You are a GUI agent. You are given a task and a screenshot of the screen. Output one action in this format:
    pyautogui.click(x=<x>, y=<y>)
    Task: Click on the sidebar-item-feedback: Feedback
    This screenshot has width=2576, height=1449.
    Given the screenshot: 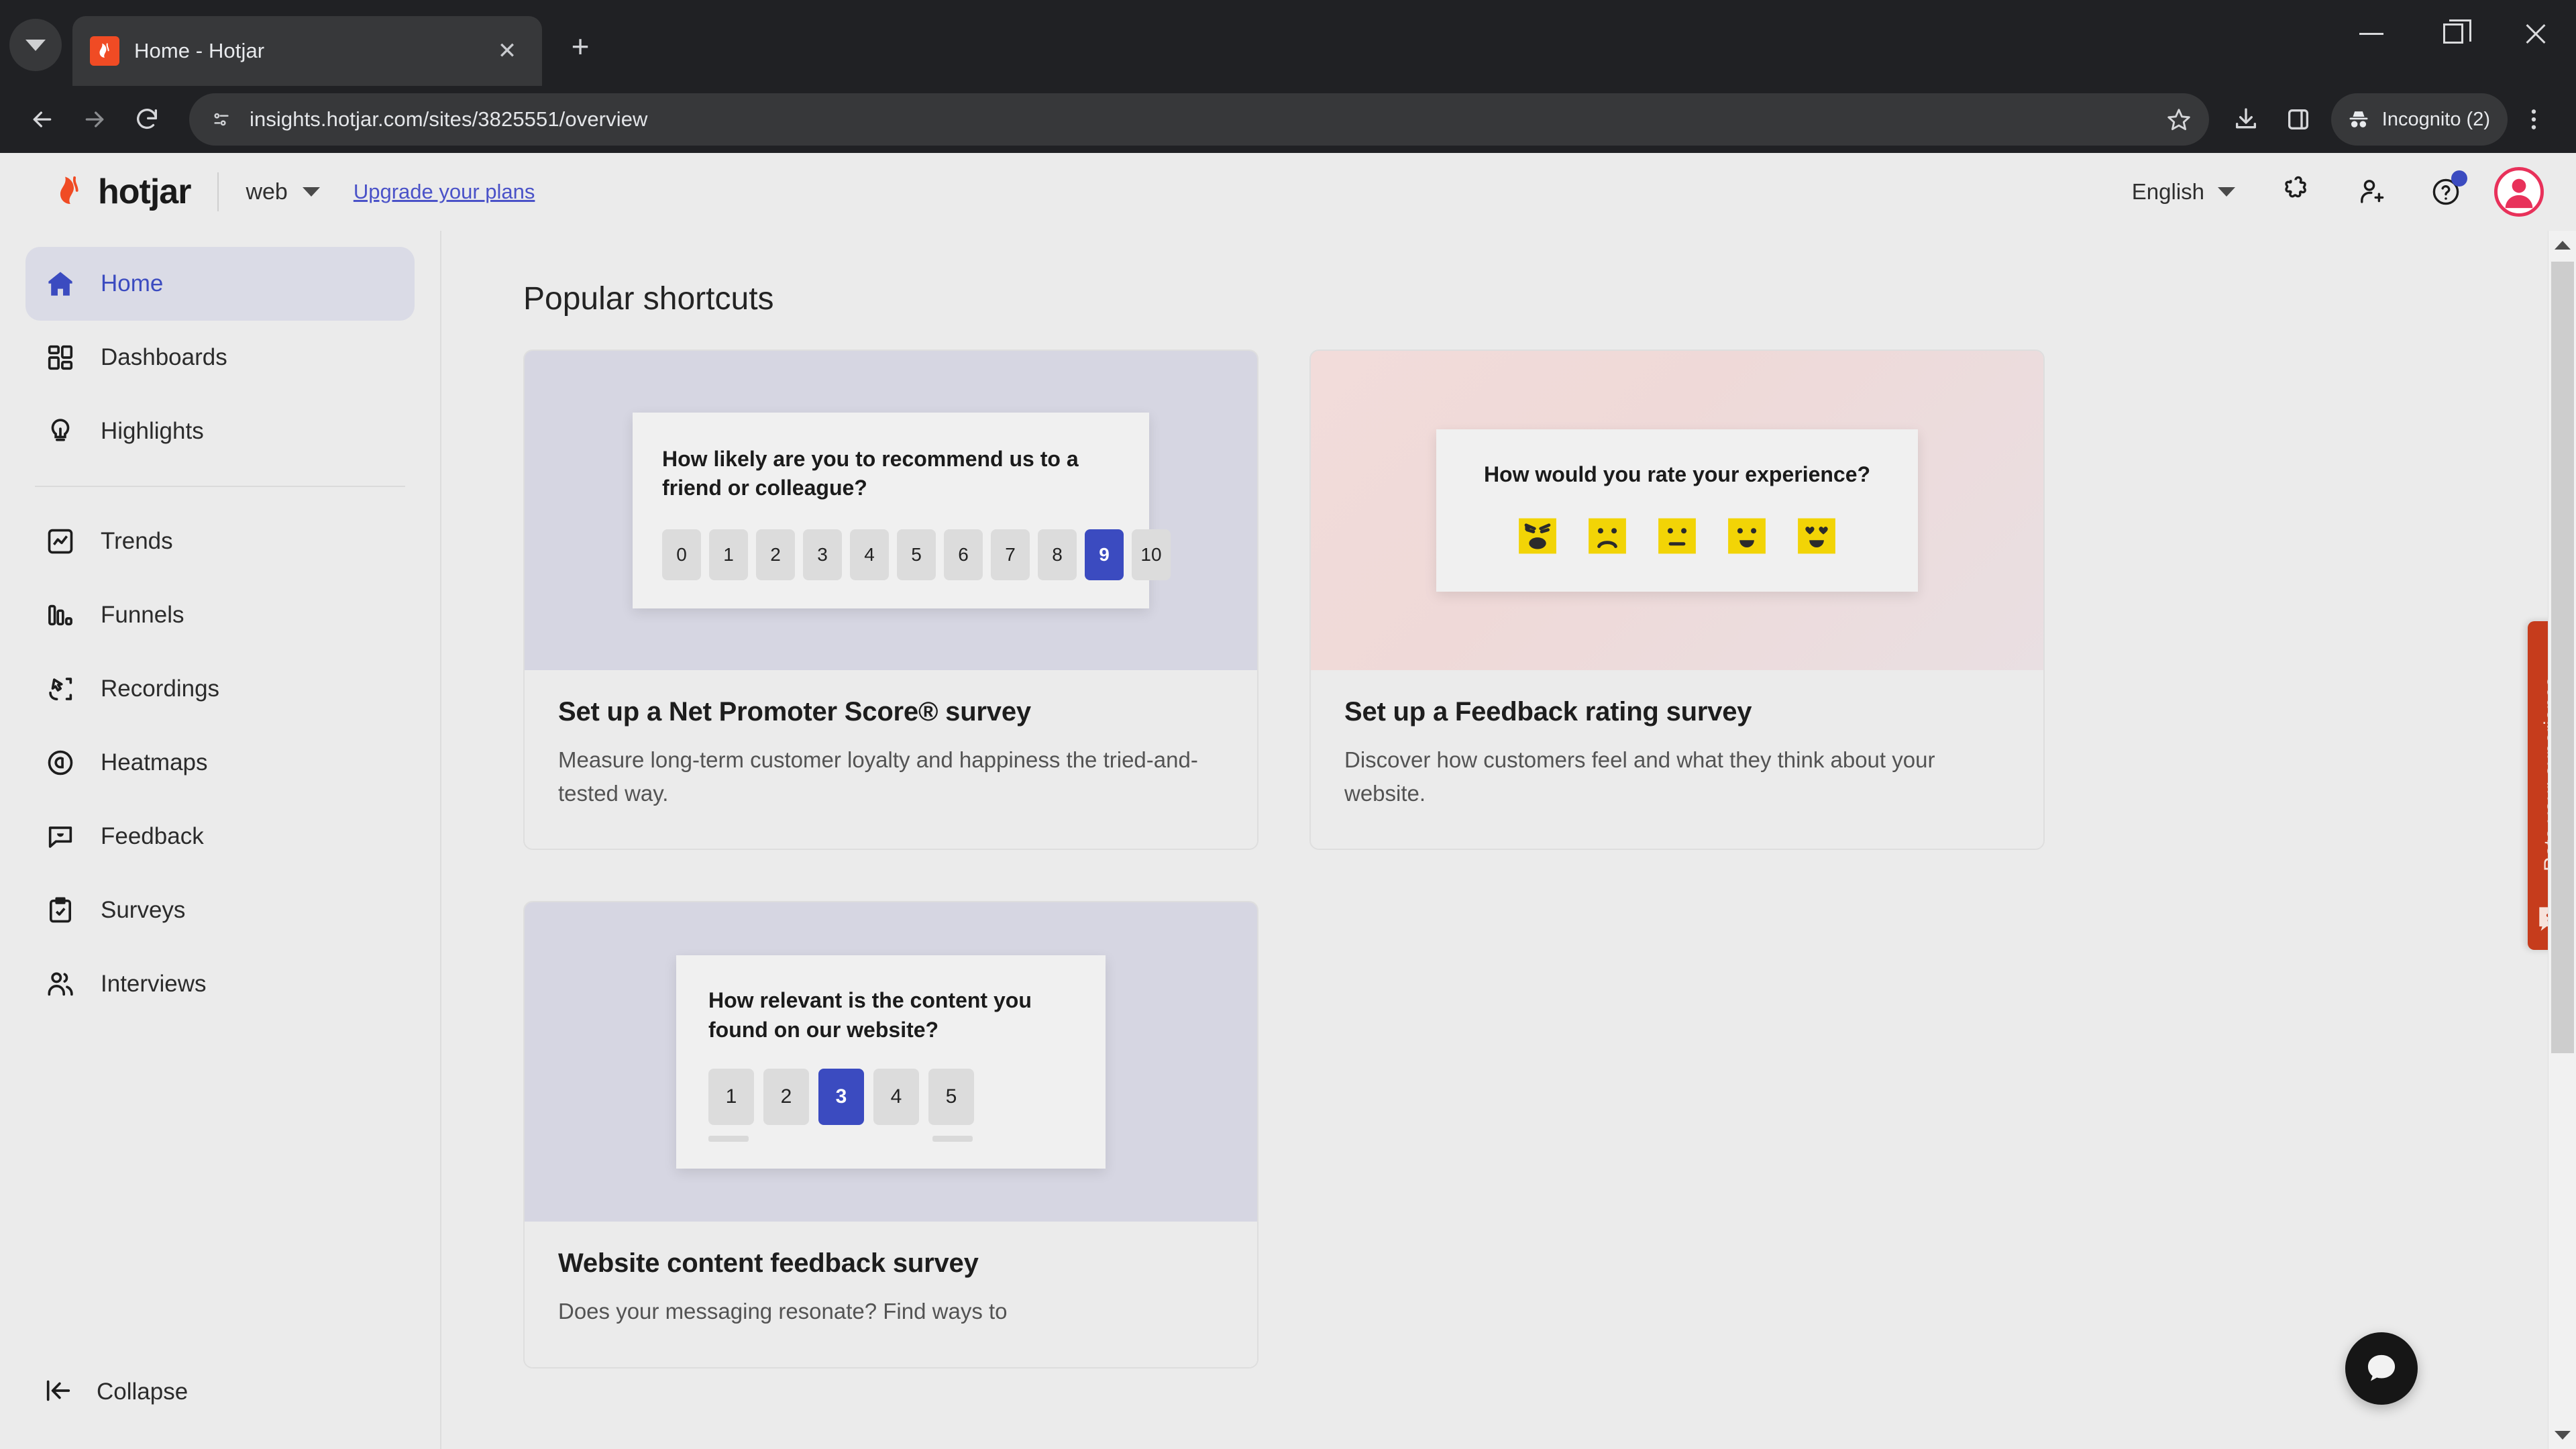 What is the action you would take?
    pyautogui.click(x=220, y=836)
    